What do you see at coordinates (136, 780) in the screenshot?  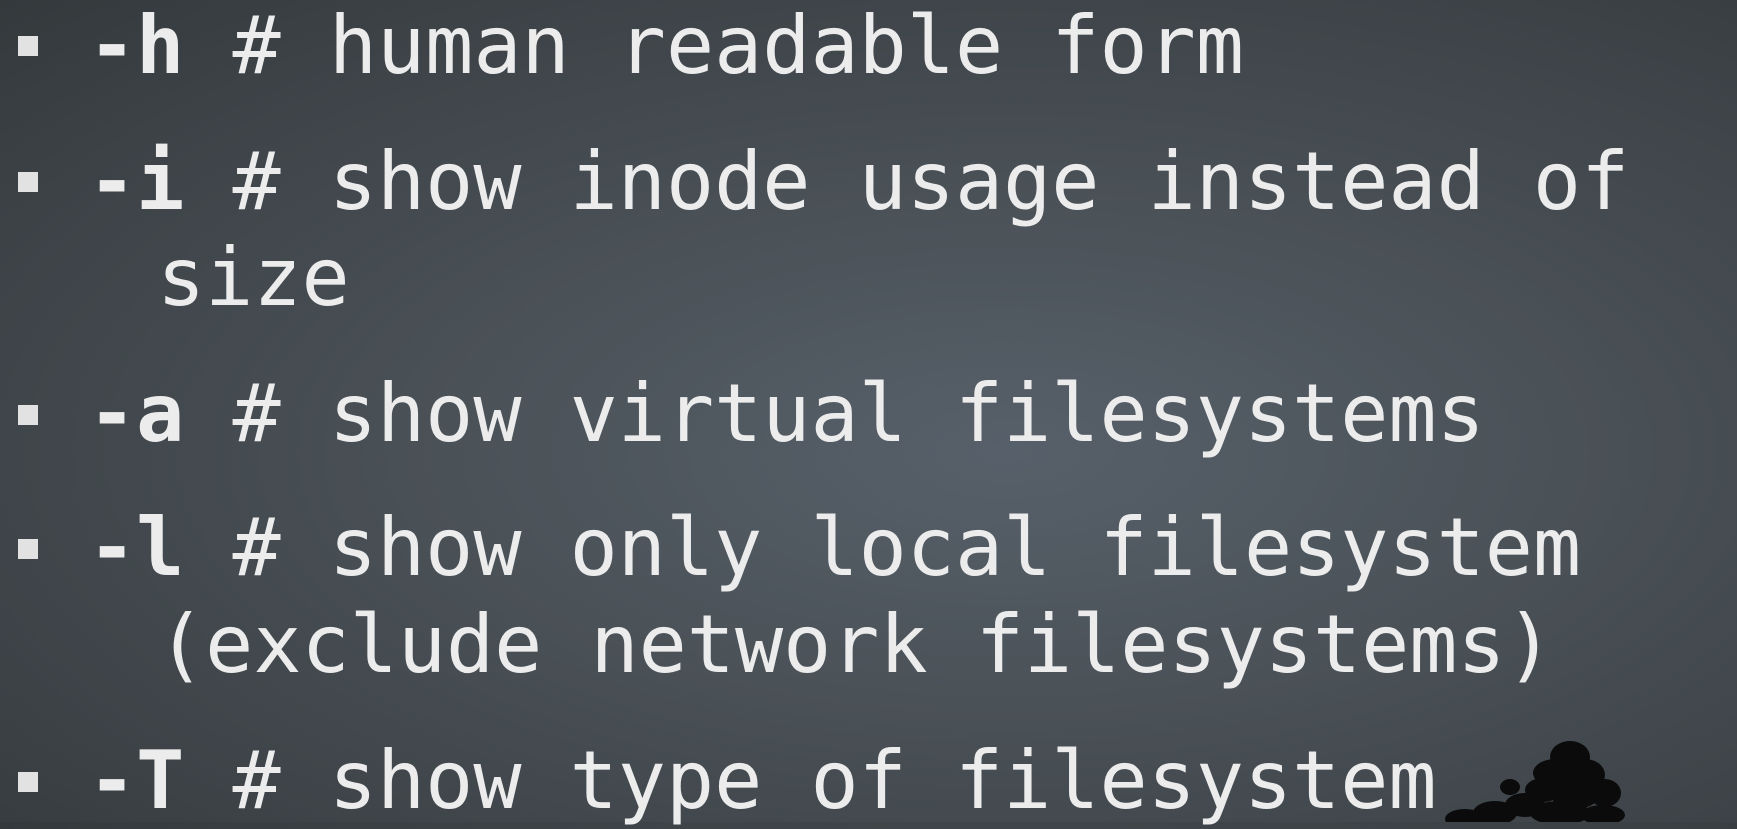 I see `option-flag: -T` at bounding box center [136, 780].